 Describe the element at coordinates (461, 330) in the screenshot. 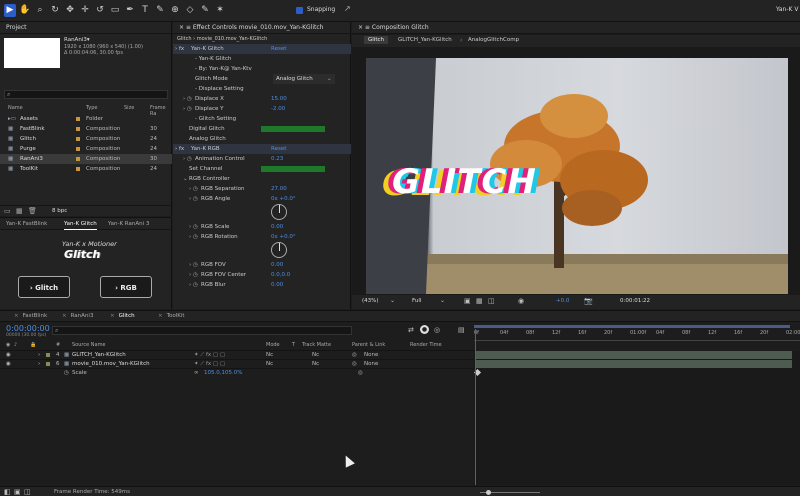

I see `graph-editor-icon: ▤` at that location.